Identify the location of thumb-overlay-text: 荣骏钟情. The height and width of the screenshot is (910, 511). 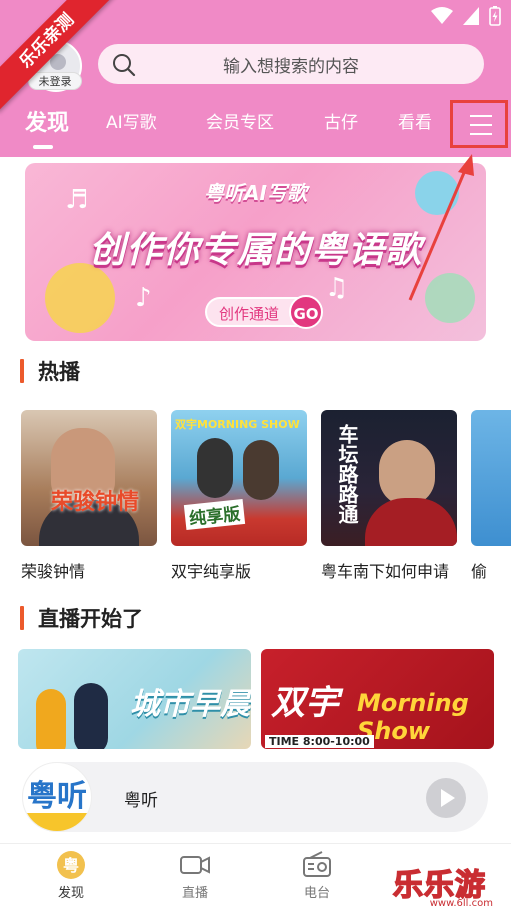
(95, 502).